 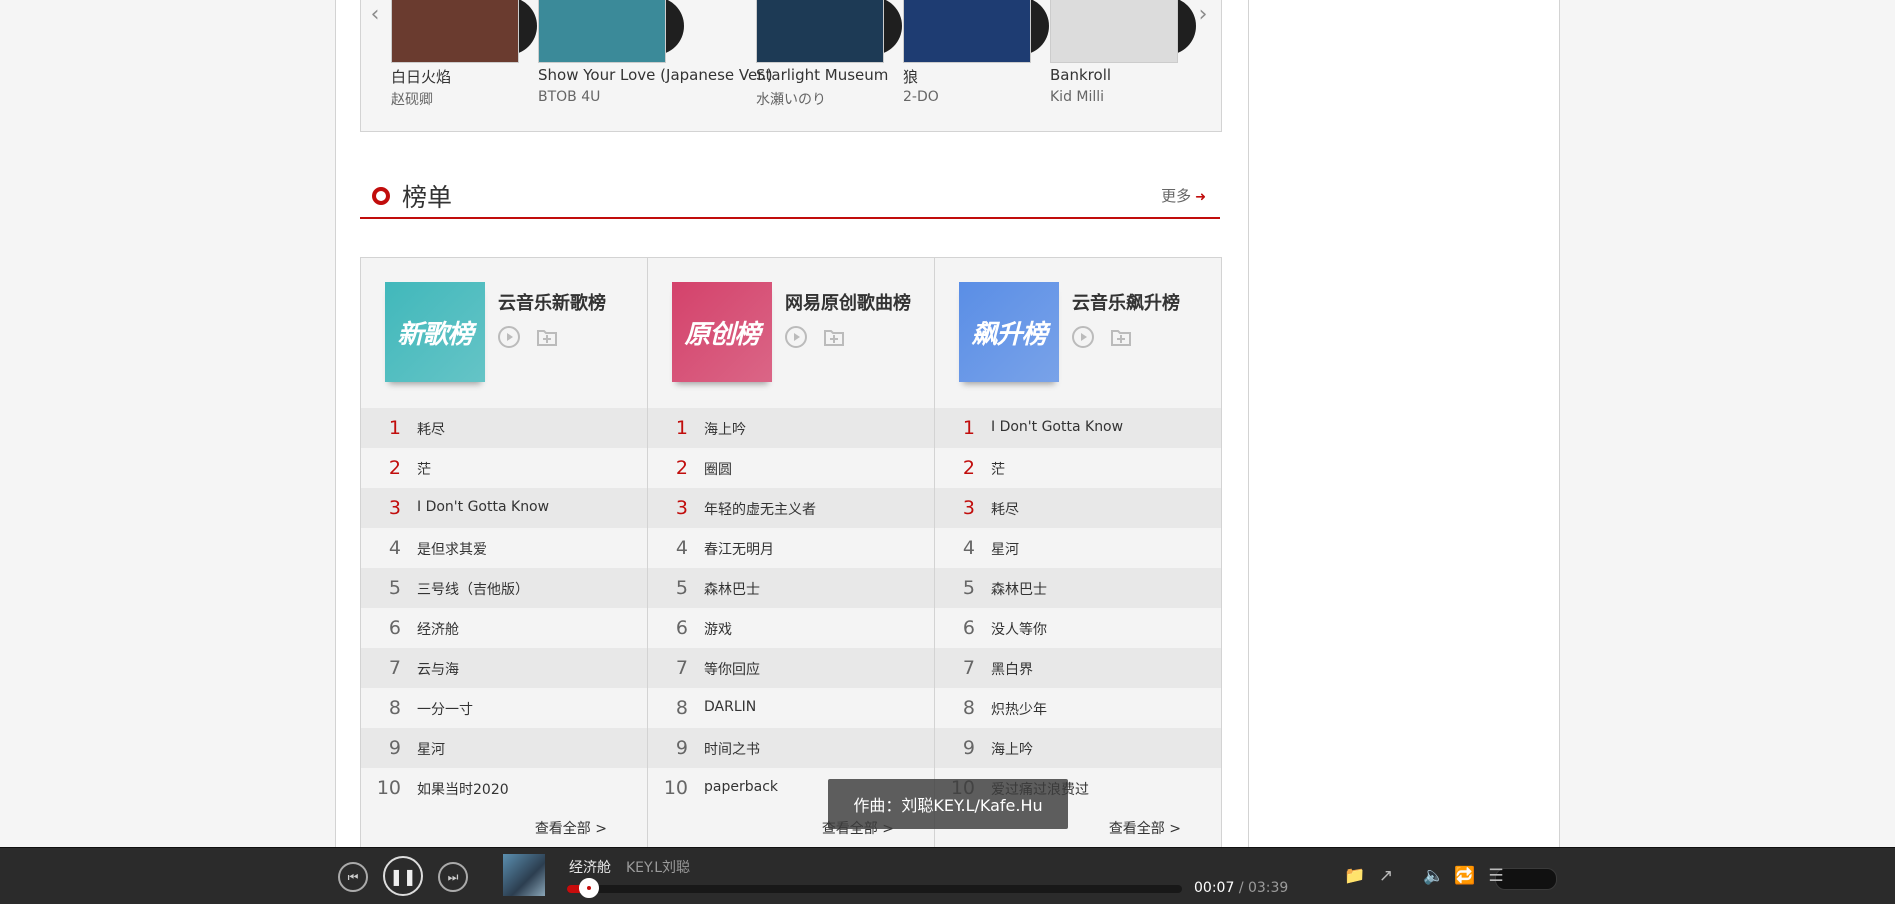 What do you see at coordinates (1078, 628) in the screenshot?
I see `song-row: 6 没人等你` at bounding box center [1078, 628].